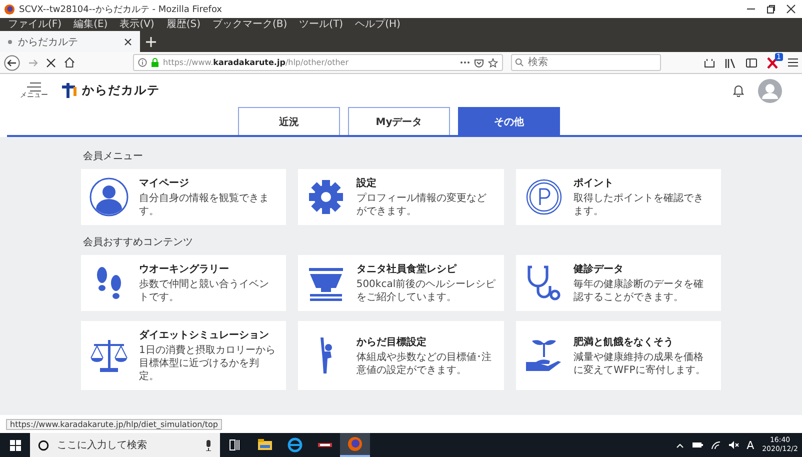  What do you see at coordinates (121, 90) in the screenshot?
I see `logo-text: からだカルテ` at bounding box center [121, 90].